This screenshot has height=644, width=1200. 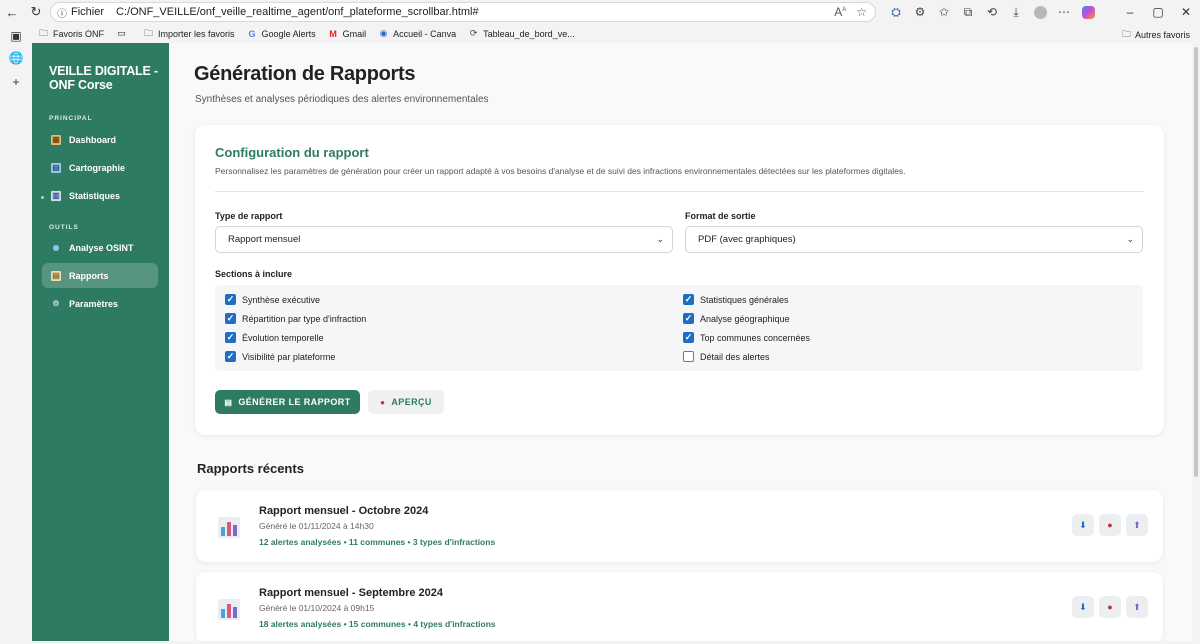 What do you see at coordinates (254, 274) in the screenshot?
I see `sections-label: Sections à inclure` at bounding box center [254, 274].